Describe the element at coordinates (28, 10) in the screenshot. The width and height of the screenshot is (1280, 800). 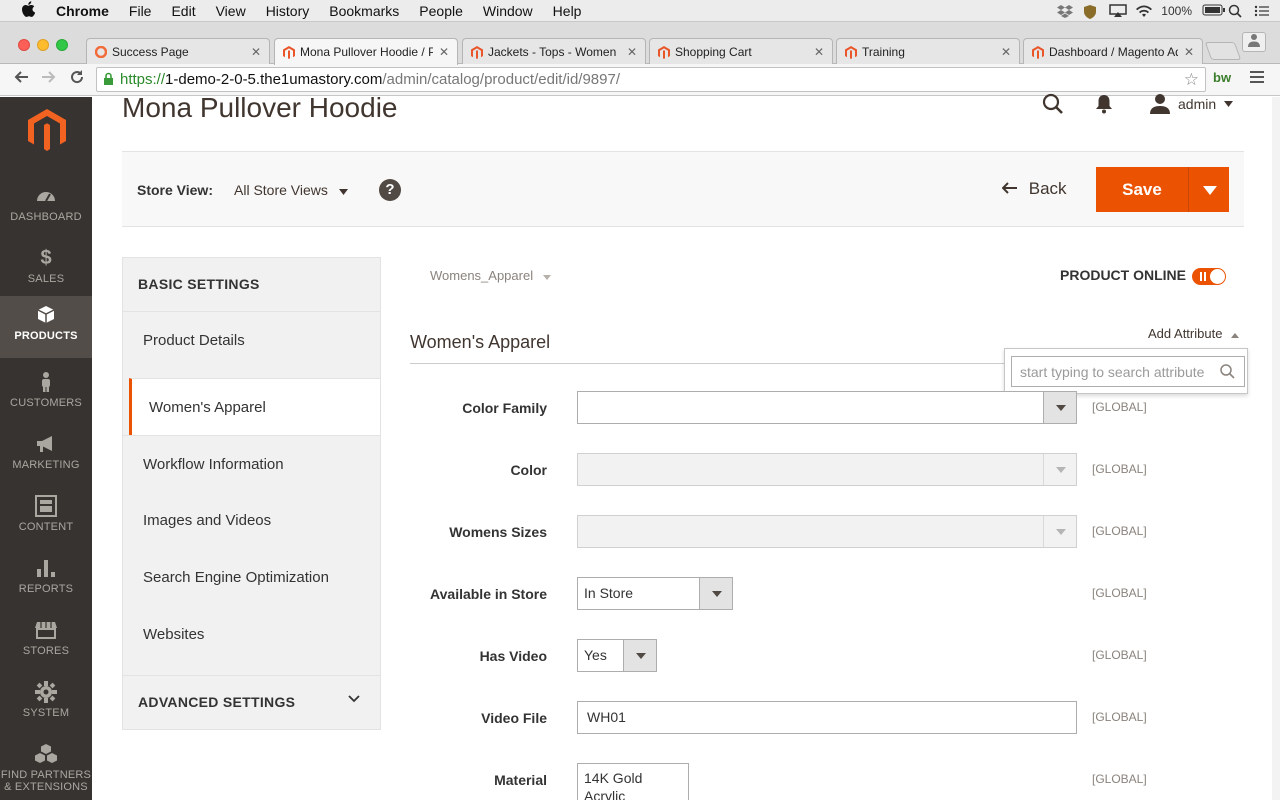
I see `apple-icon` at that location.